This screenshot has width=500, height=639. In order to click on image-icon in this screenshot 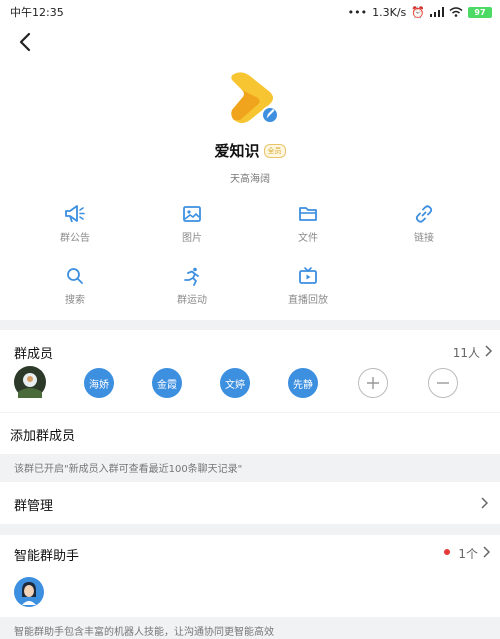, I will do `click(192, 214)`.